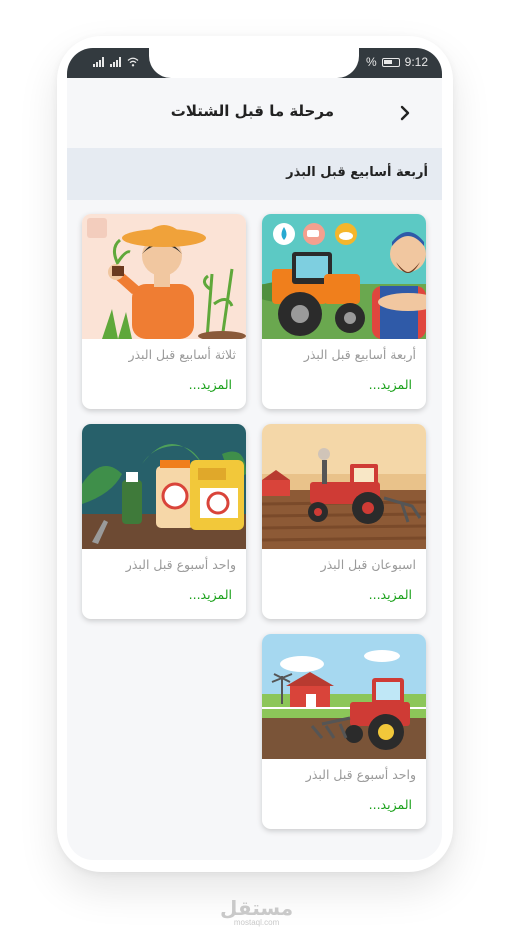  Describe the element at coordinates (357, 172) in the screenshot. I see `section-title: أربعة أسابيع قبل البذر` at that location.